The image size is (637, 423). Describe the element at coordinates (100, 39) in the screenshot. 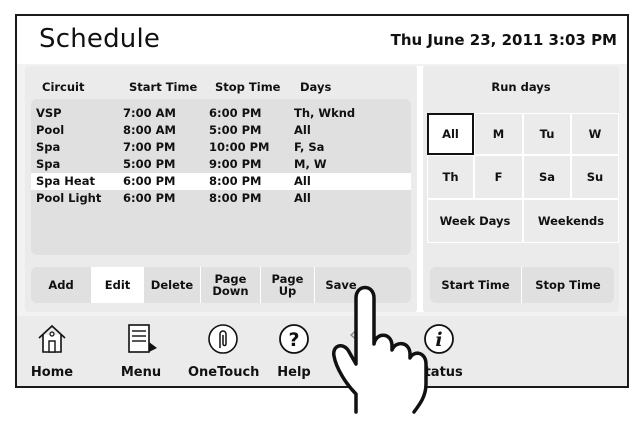

I see `page-title: Schedule` at that location.